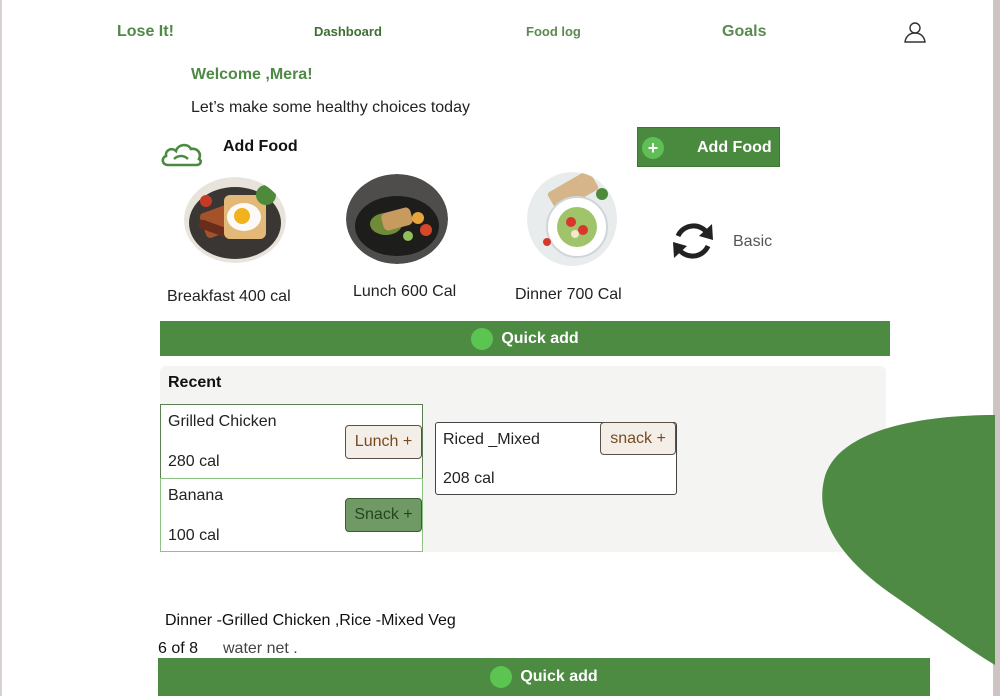 This screenshot has width=1000, height=696. What do you see at coordinates (145, 32) in the screenshot?
I see `brand-logo: Lose It!` at bounding box center [145, 32].